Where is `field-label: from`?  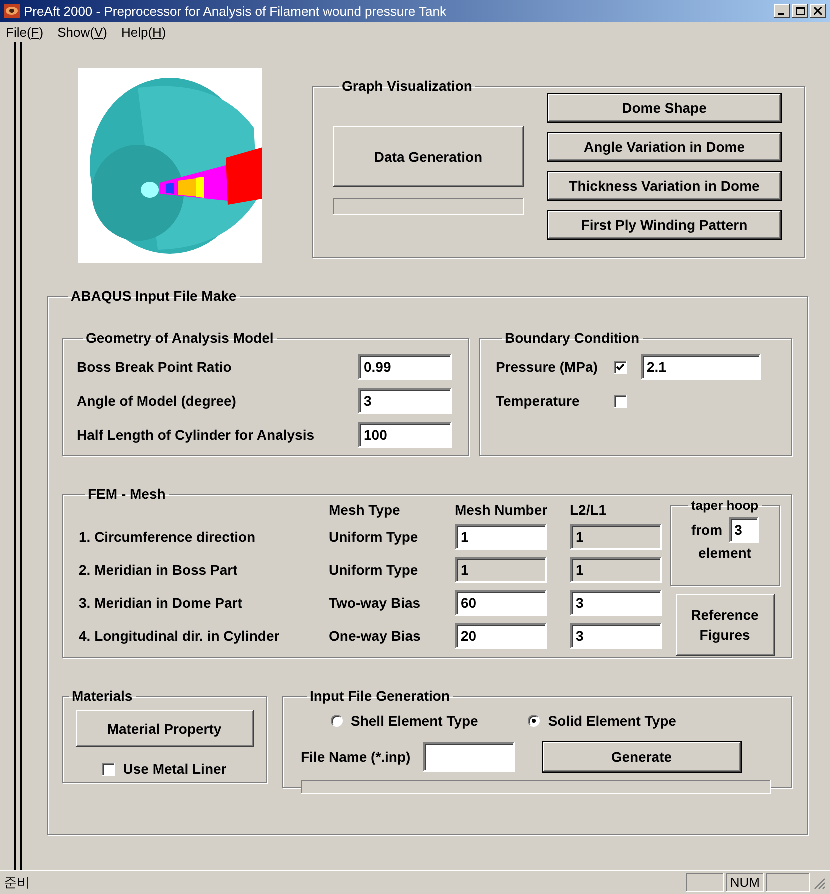 field-label: from is located at coordinates (707, 530).